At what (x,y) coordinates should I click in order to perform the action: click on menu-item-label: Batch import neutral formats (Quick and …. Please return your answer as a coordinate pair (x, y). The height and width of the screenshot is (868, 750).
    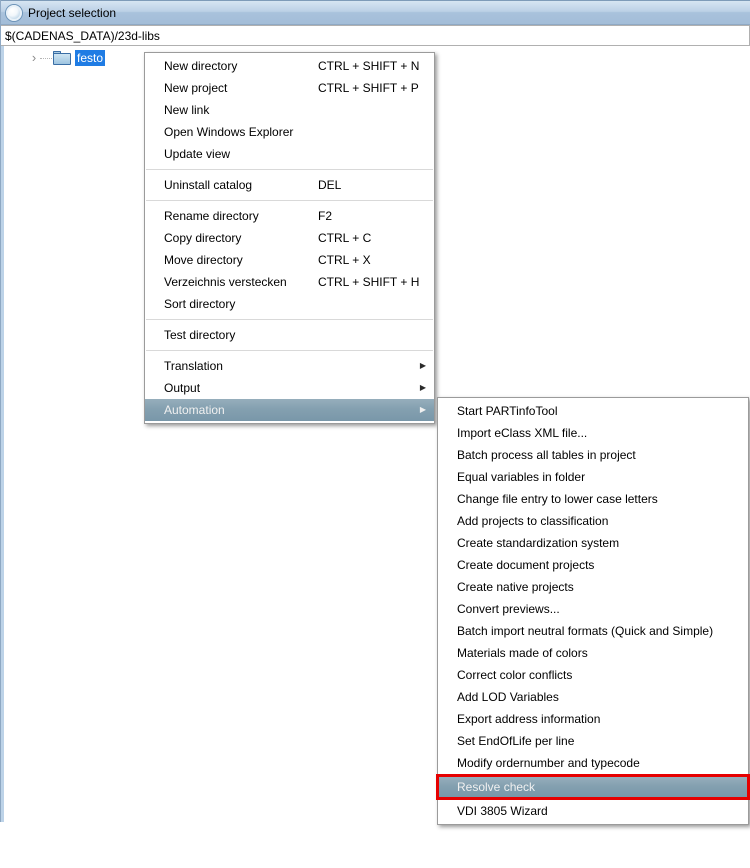
    Looking at the image, I should click on (585, 631).